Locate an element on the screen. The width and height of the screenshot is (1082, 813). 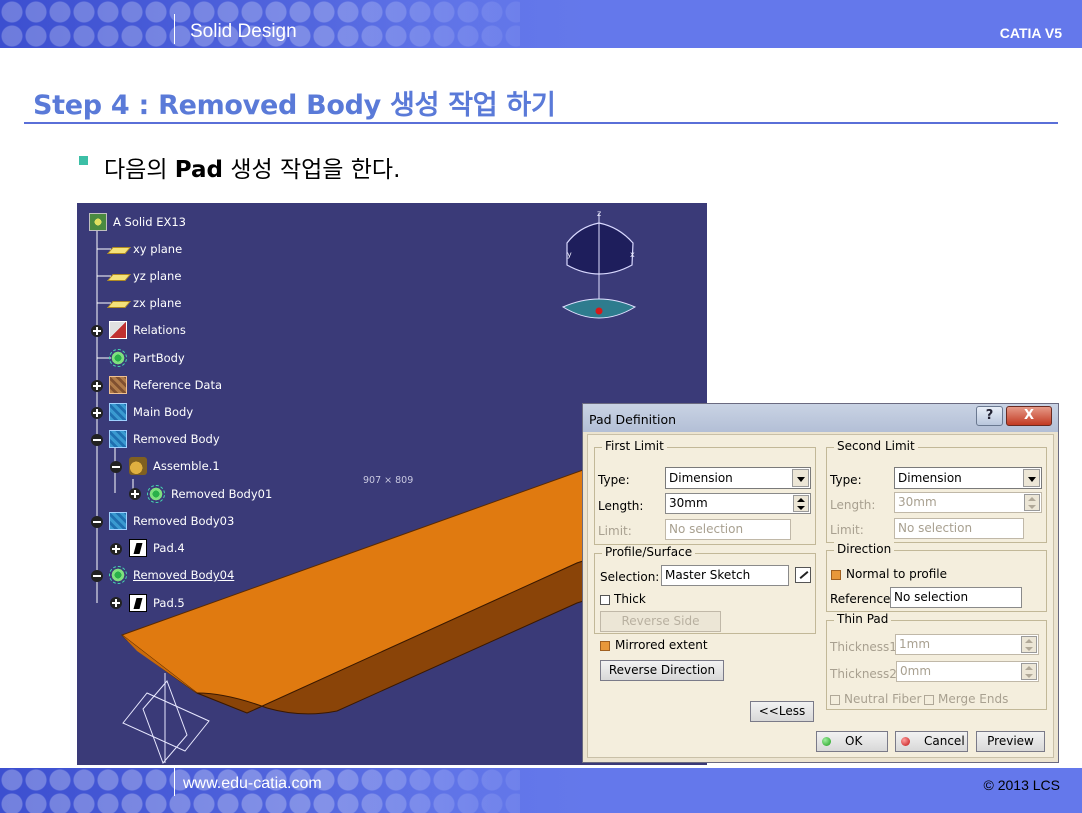
bullet-text: 다음의 Pad 생성 작업을 한다. is located at coordinates (252, 167).